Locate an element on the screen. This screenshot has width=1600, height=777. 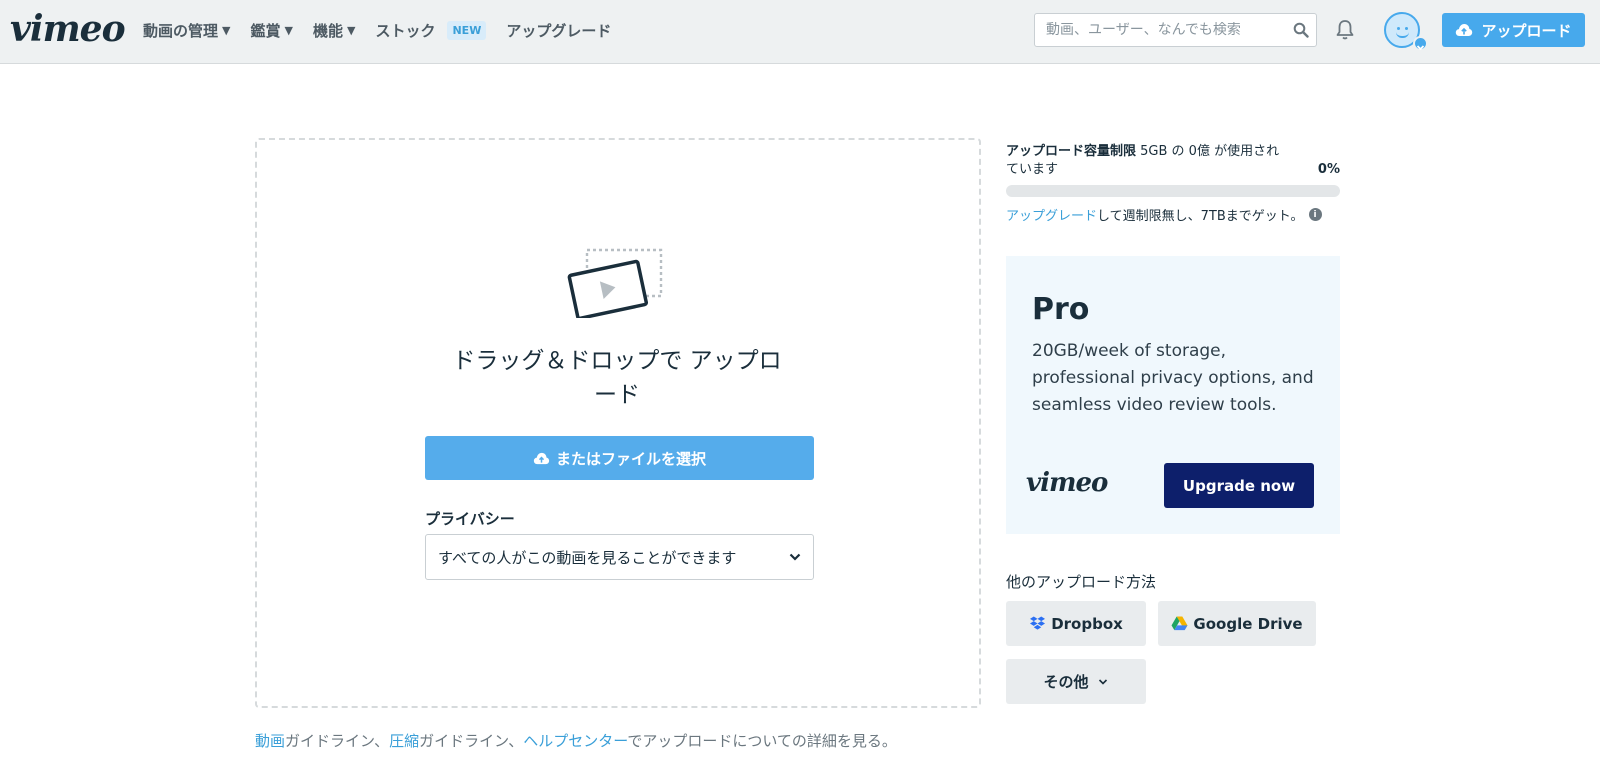
nav-item-label: 動画の管理 is located at coordinates (181, 30).